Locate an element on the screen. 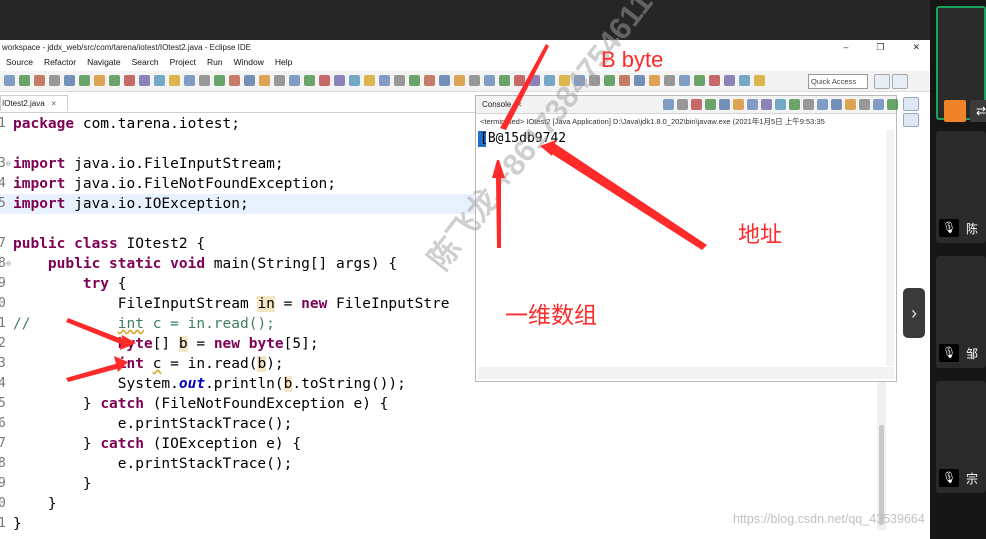 The image size is (986, 539). java-perspective-icon is located at coordinates (900, 81).